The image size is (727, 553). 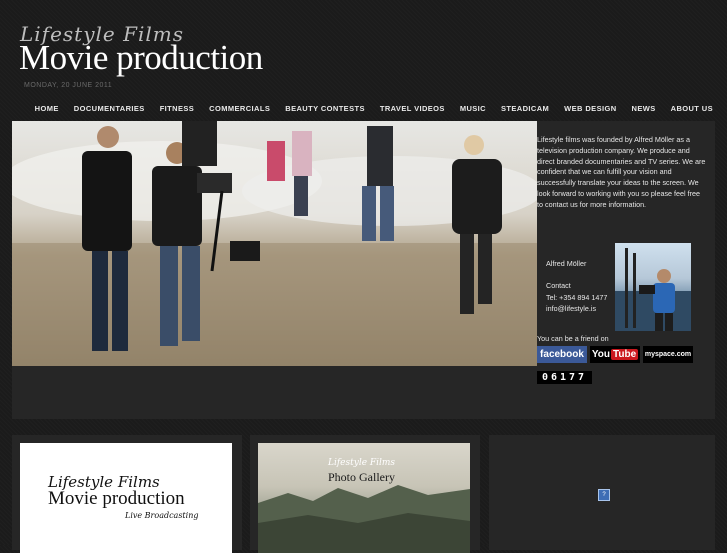 What do you see at coordinates (692, 108) in the screenshot?
I see `nav-about-us: ABOUT US` at bounding box center [692, 108].